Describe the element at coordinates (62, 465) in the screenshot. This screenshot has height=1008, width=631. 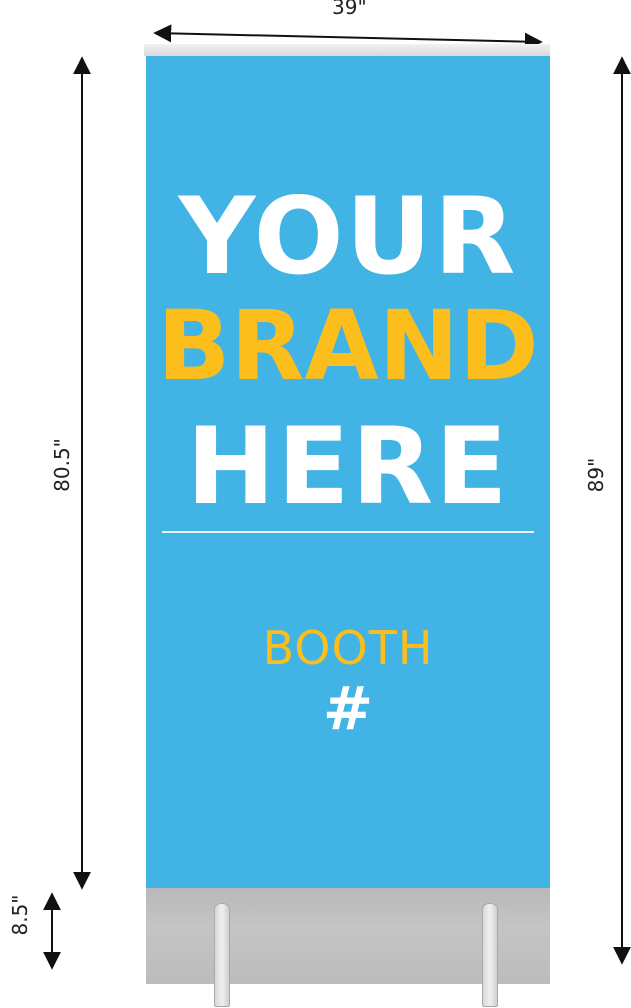
I see `banner-height-label: 80.5"` at that location.